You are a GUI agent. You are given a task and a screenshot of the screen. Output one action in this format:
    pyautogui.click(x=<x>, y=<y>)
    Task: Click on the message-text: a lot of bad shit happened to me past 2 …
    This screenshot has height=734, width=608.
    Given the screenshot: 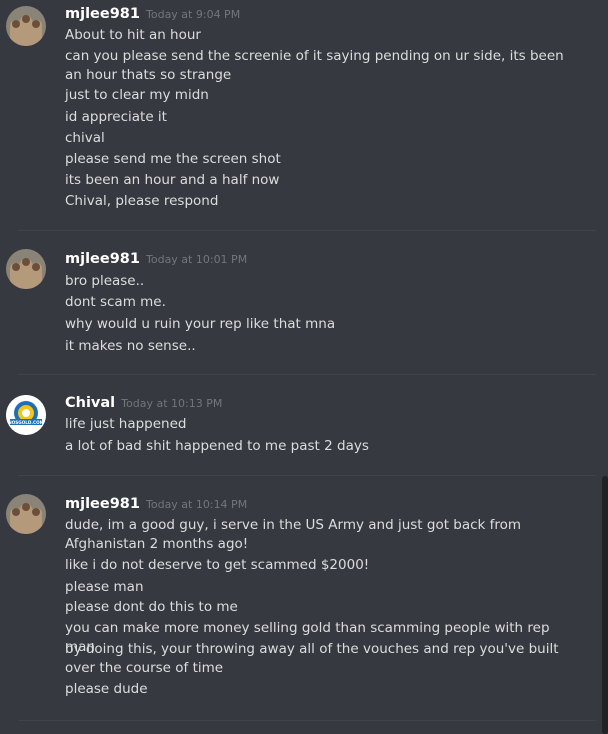 What is the action you would take?
    pyautogui.click(x=217, y=446)
    